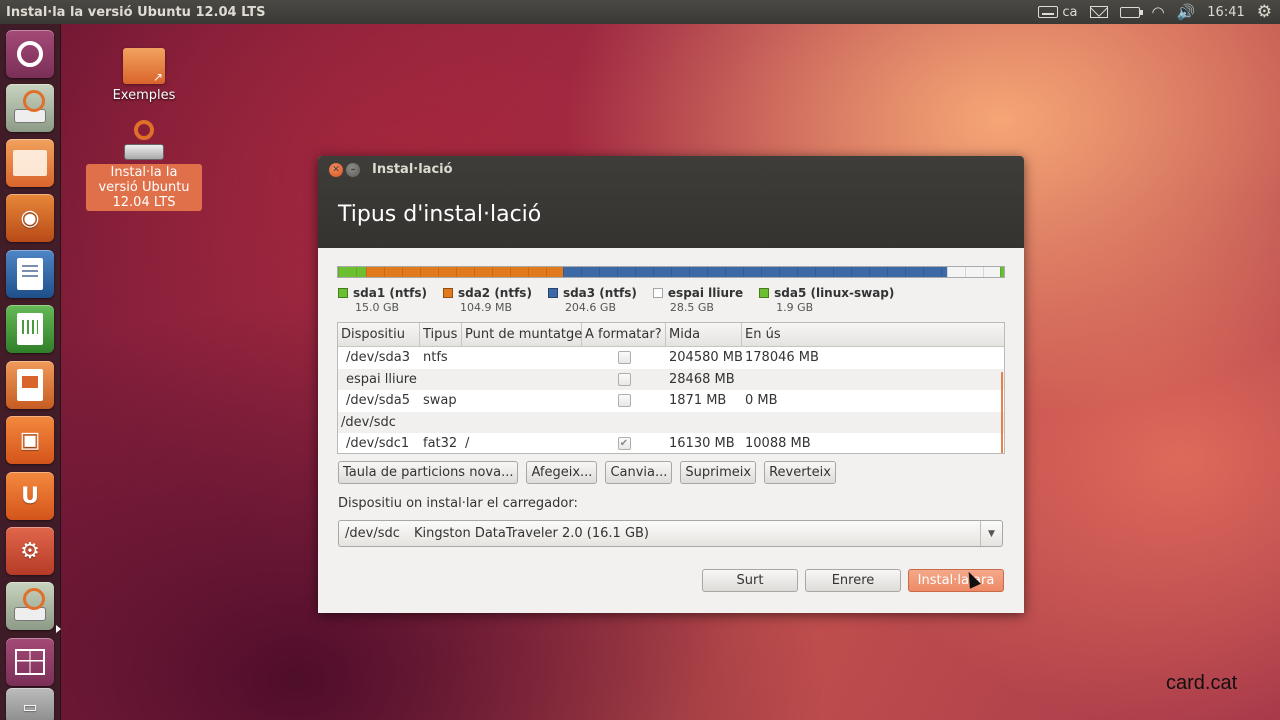  What do you see at coordinates (412, 169) in the screenshot?
I see `dialog-title: Instal·lació` at bounding box center [412, 169].